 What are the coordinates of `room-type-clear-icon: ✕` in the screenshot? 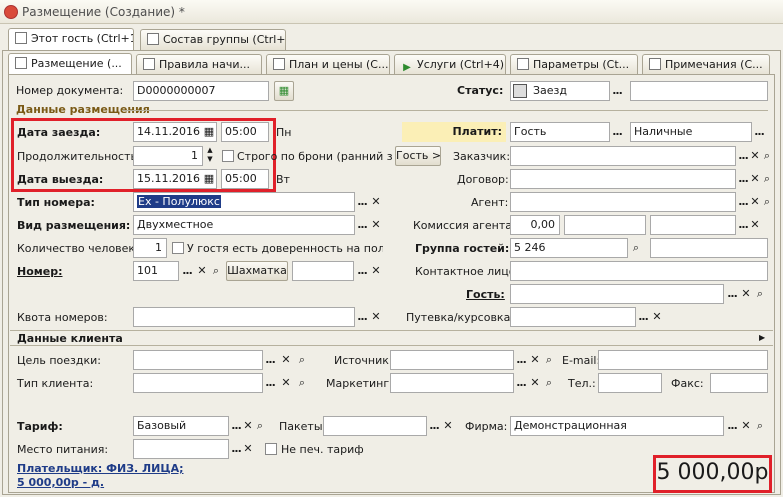 It's located at (376, 202).